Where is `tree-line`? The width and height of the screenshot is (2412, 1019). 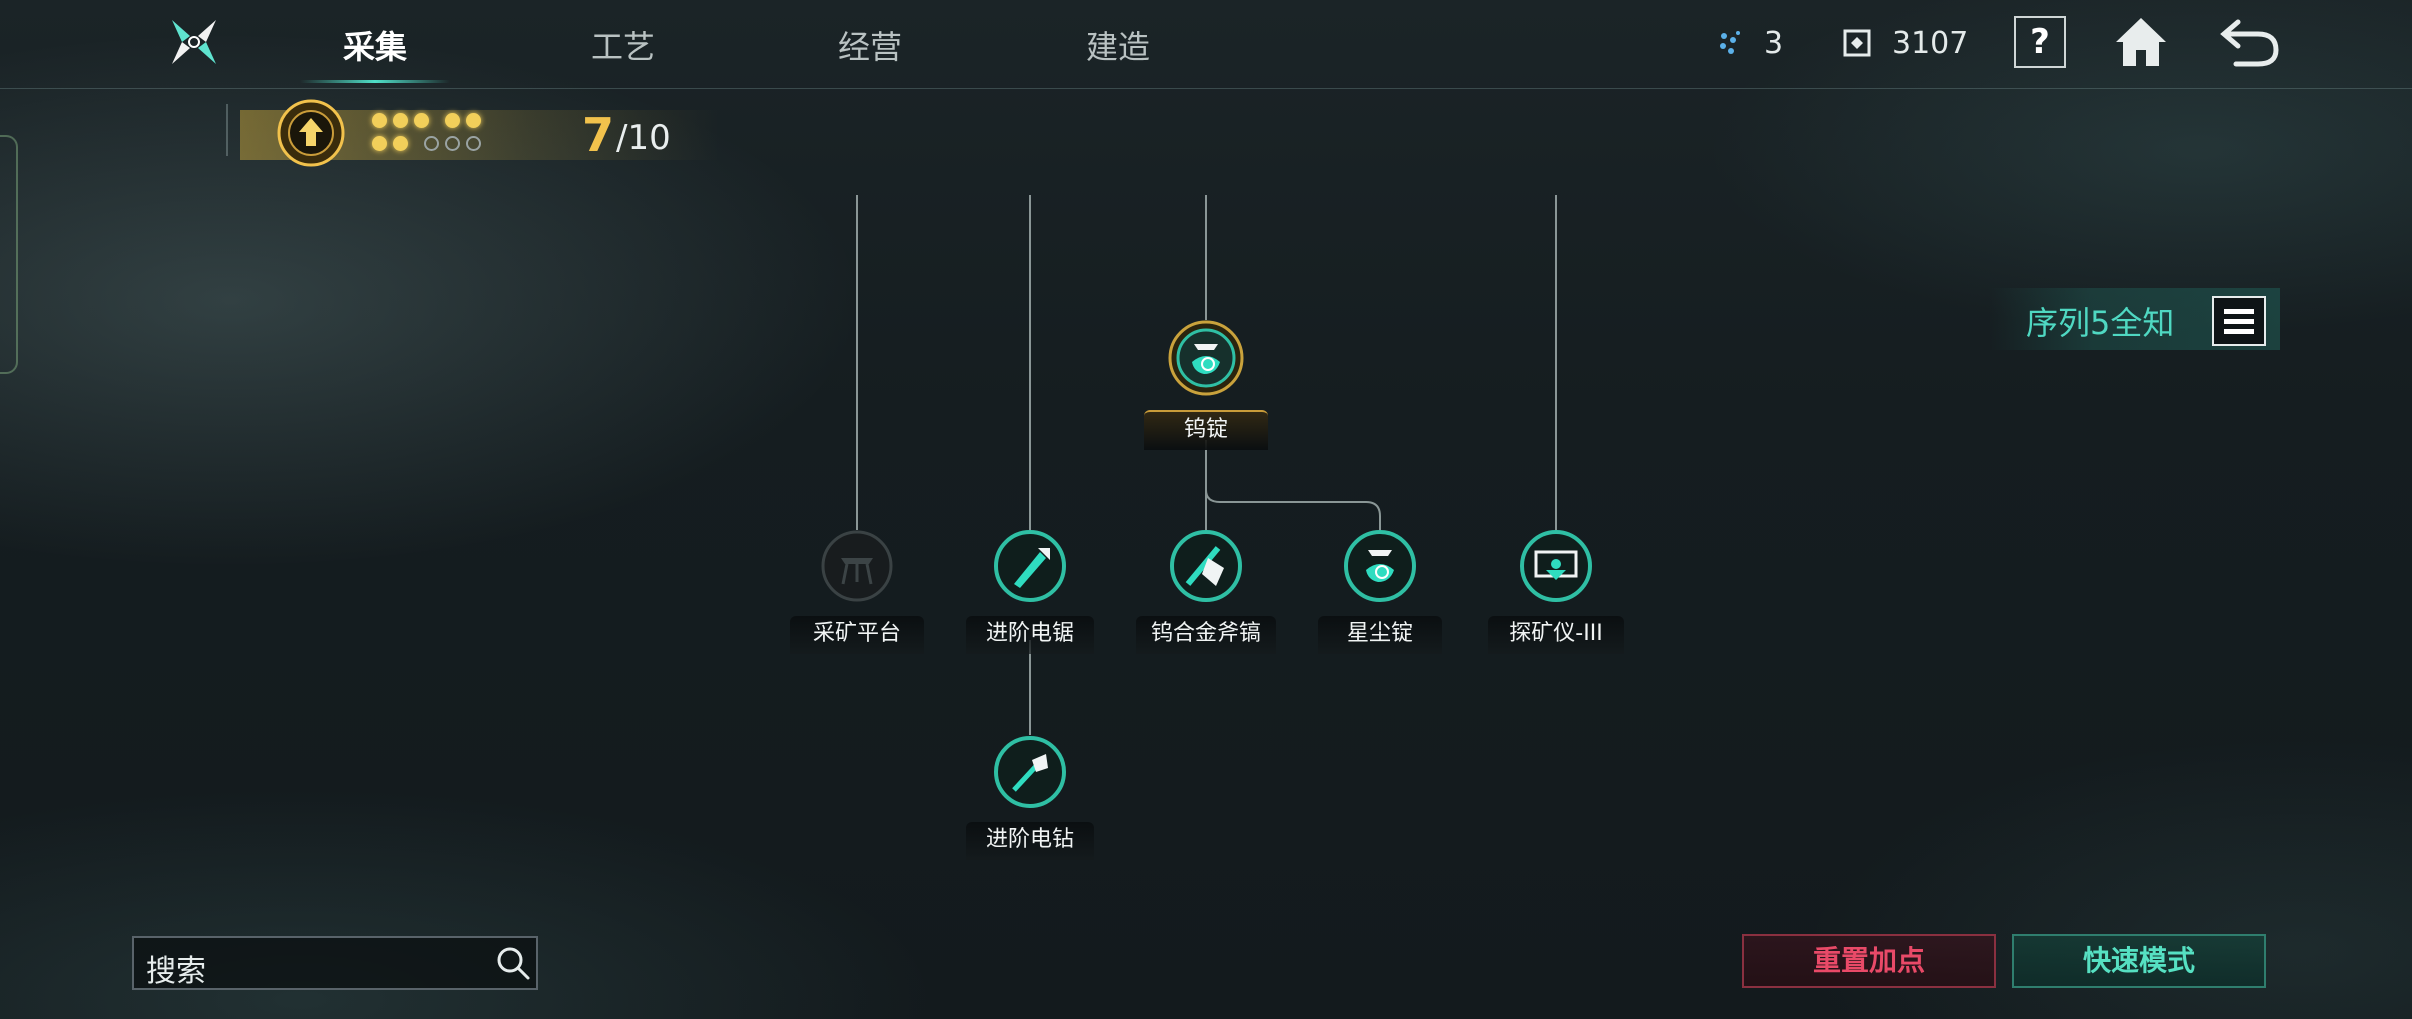 tree-line is located at coordinates (1293, 509).